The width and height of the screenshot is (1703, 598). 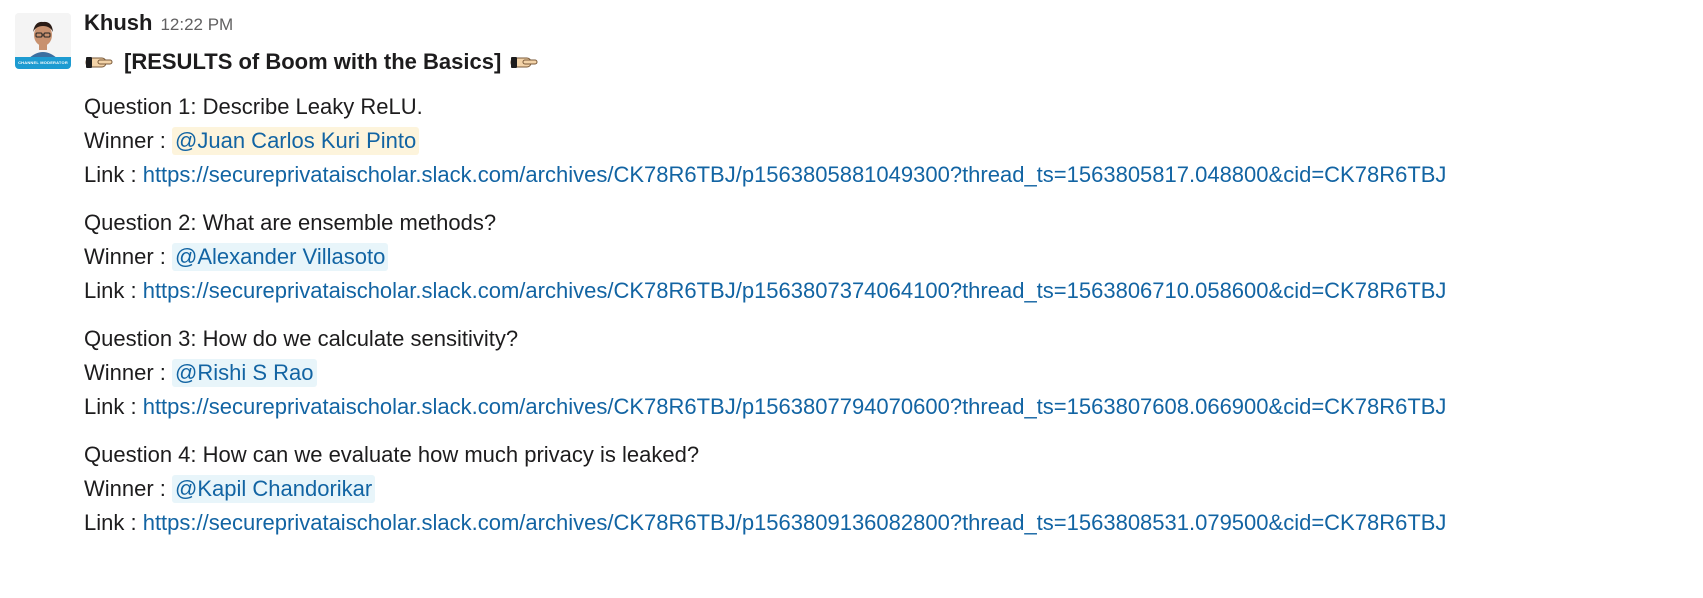 I want to click on avatar: CHANNEL MODERATOR, so click(x=43, y=41).